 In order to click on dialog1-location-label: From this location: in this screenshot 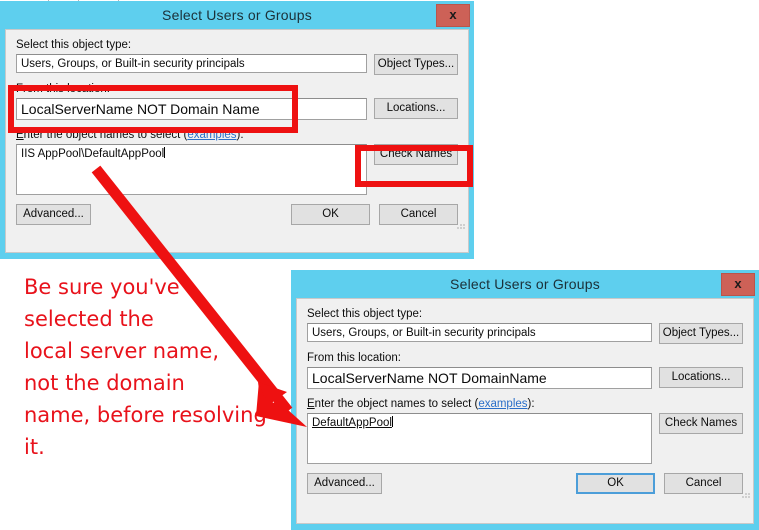, I will do `click(63, 89)`.